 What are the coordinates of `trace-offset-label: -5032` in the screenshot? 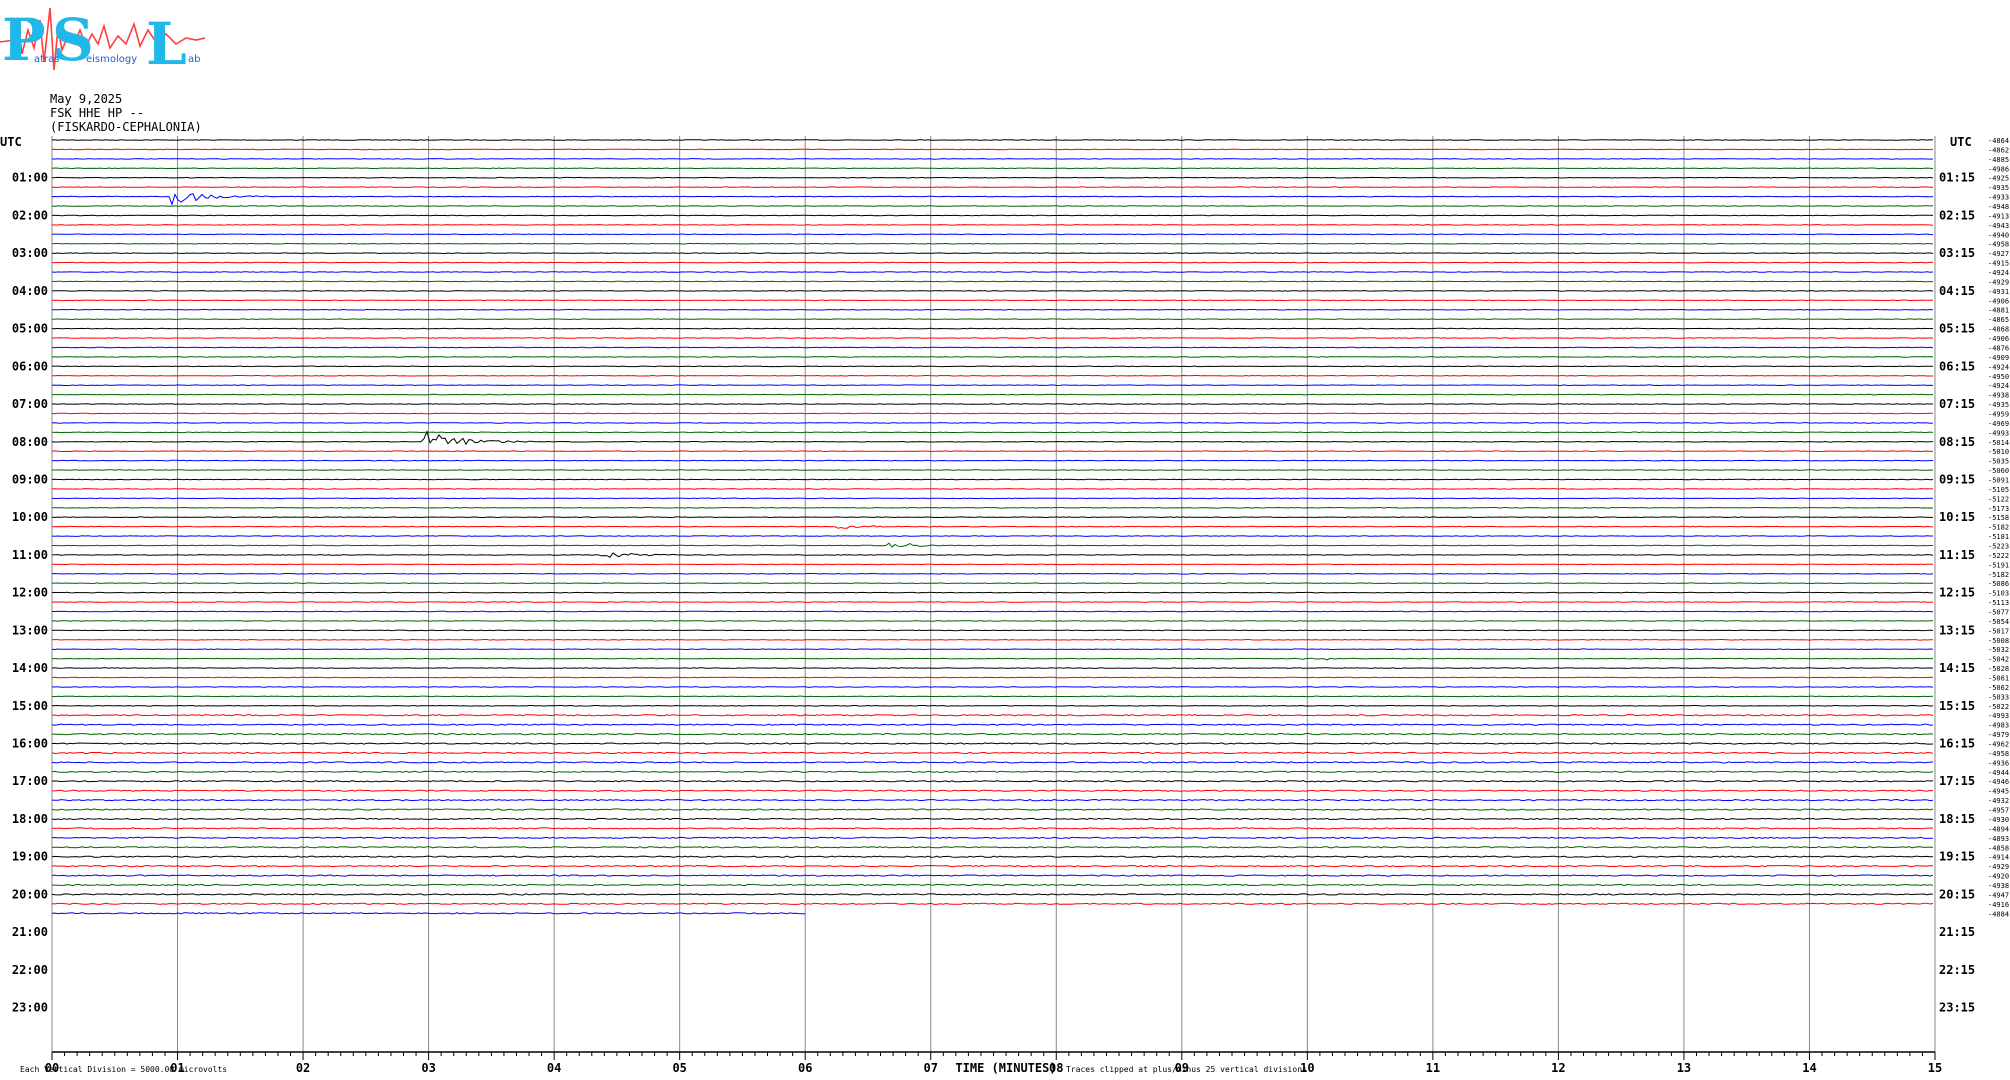 It's located at (1998, 650).